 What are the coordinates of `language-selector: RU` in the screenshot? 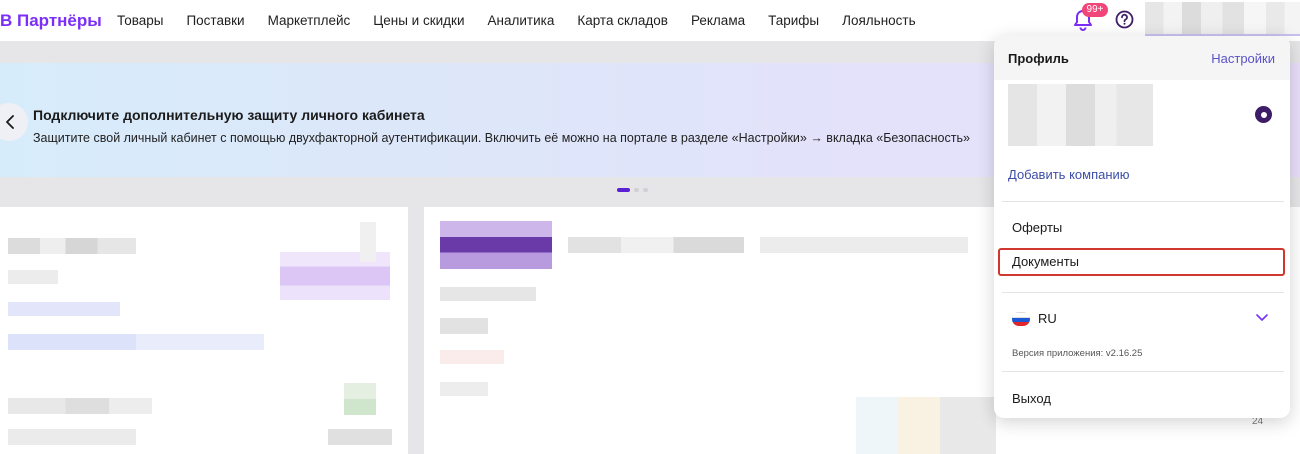 It's located at (1034, 318).